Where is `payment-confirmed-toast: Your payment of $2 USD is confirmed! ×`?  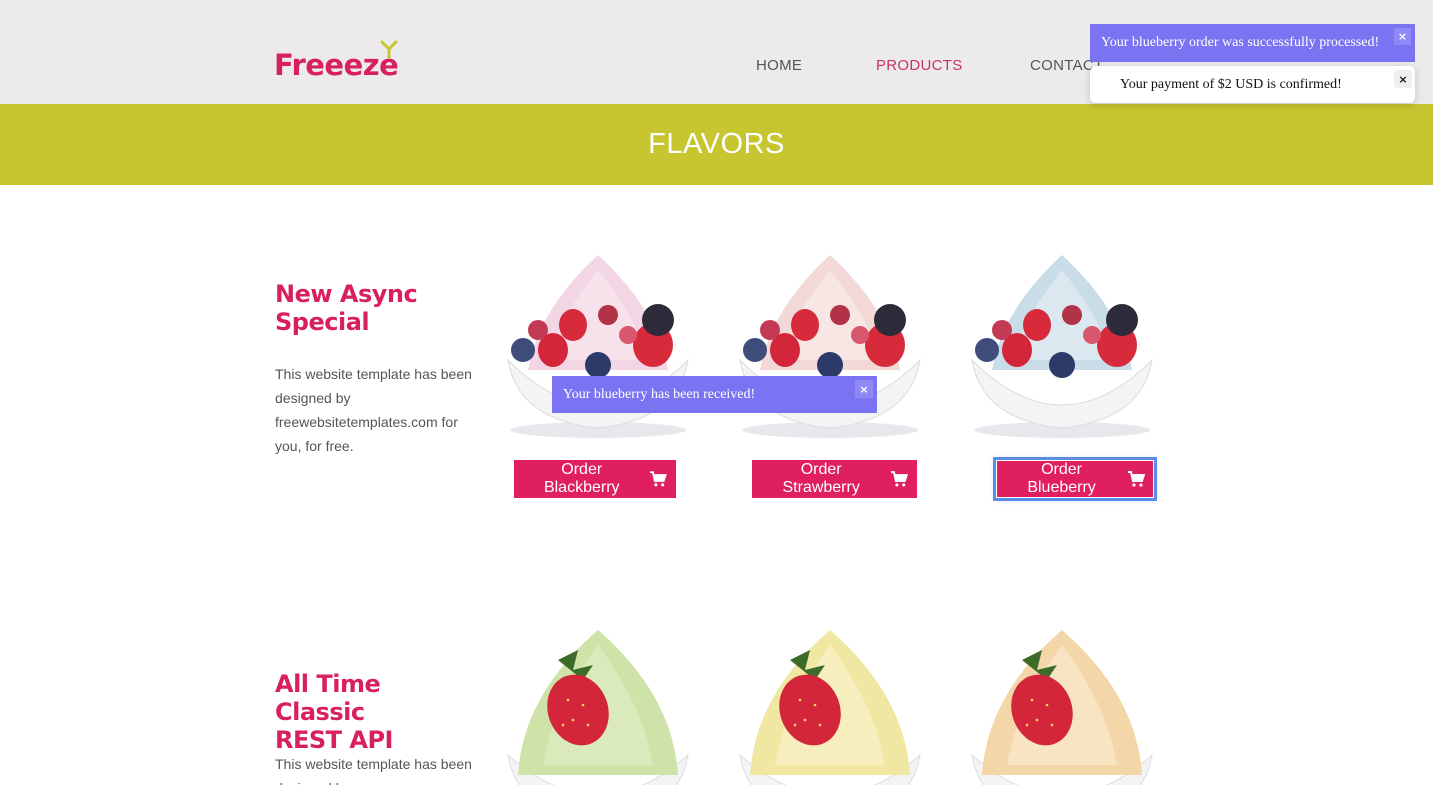
payment-confirmed-toast: Your payment of $2 USD is confirmed! × is located at coordinates (1252, 84).